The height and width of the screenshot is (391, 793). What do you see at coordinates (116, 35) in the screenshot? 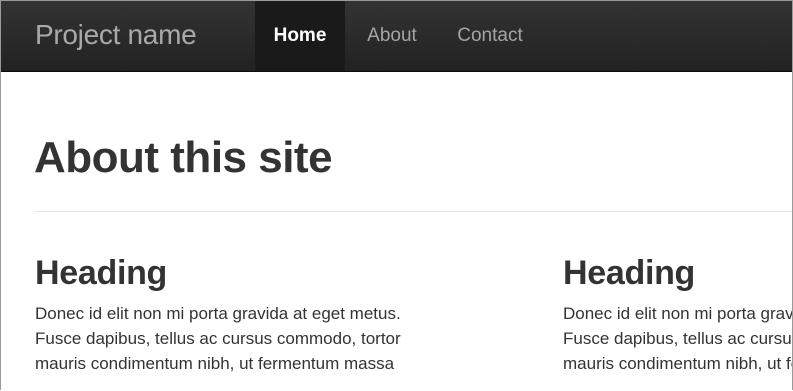
I see `brand-link: Project name` at bounding box center [116, 35].